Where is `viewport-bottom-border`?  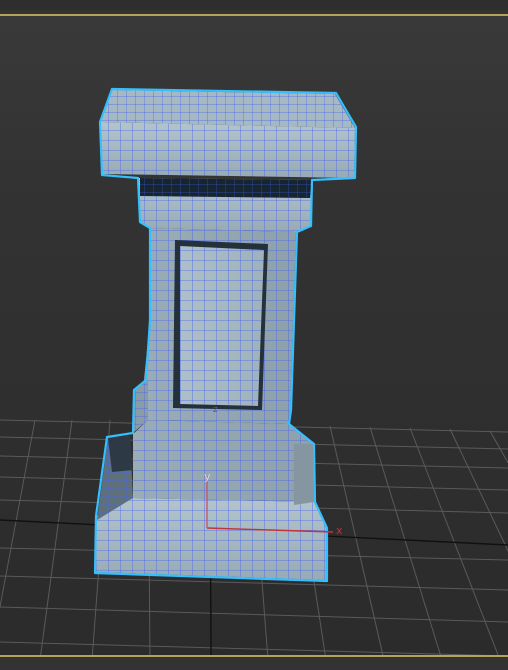
viewport-bottom-border is located at coordinates (254, 662).